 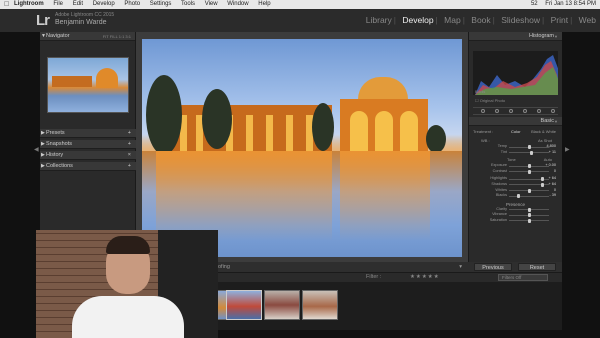 What do you see at coordinates (129, 133) in the screenshot?
I see `add-preset-icon: +` at bounding box center [129, 133].